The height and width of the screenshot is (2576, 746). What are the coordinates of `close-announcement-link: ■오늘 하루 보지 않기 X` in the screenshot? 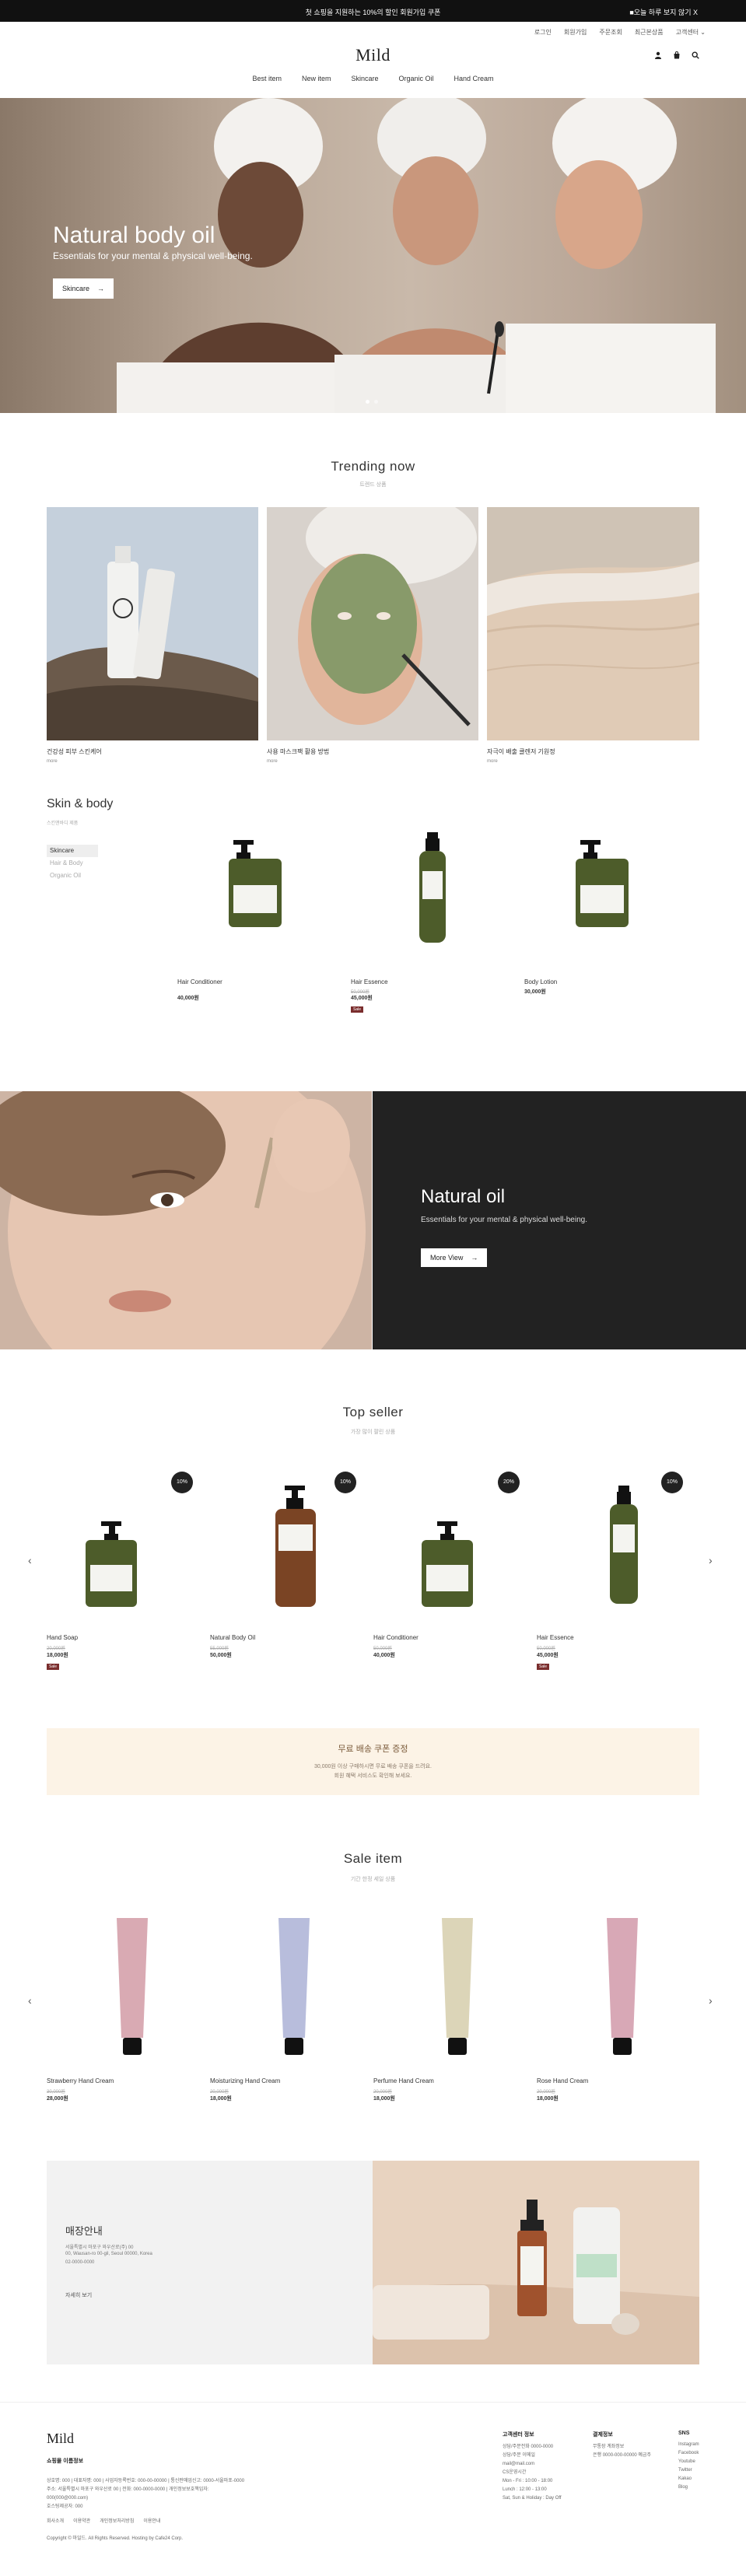 It's located at (664, 12).